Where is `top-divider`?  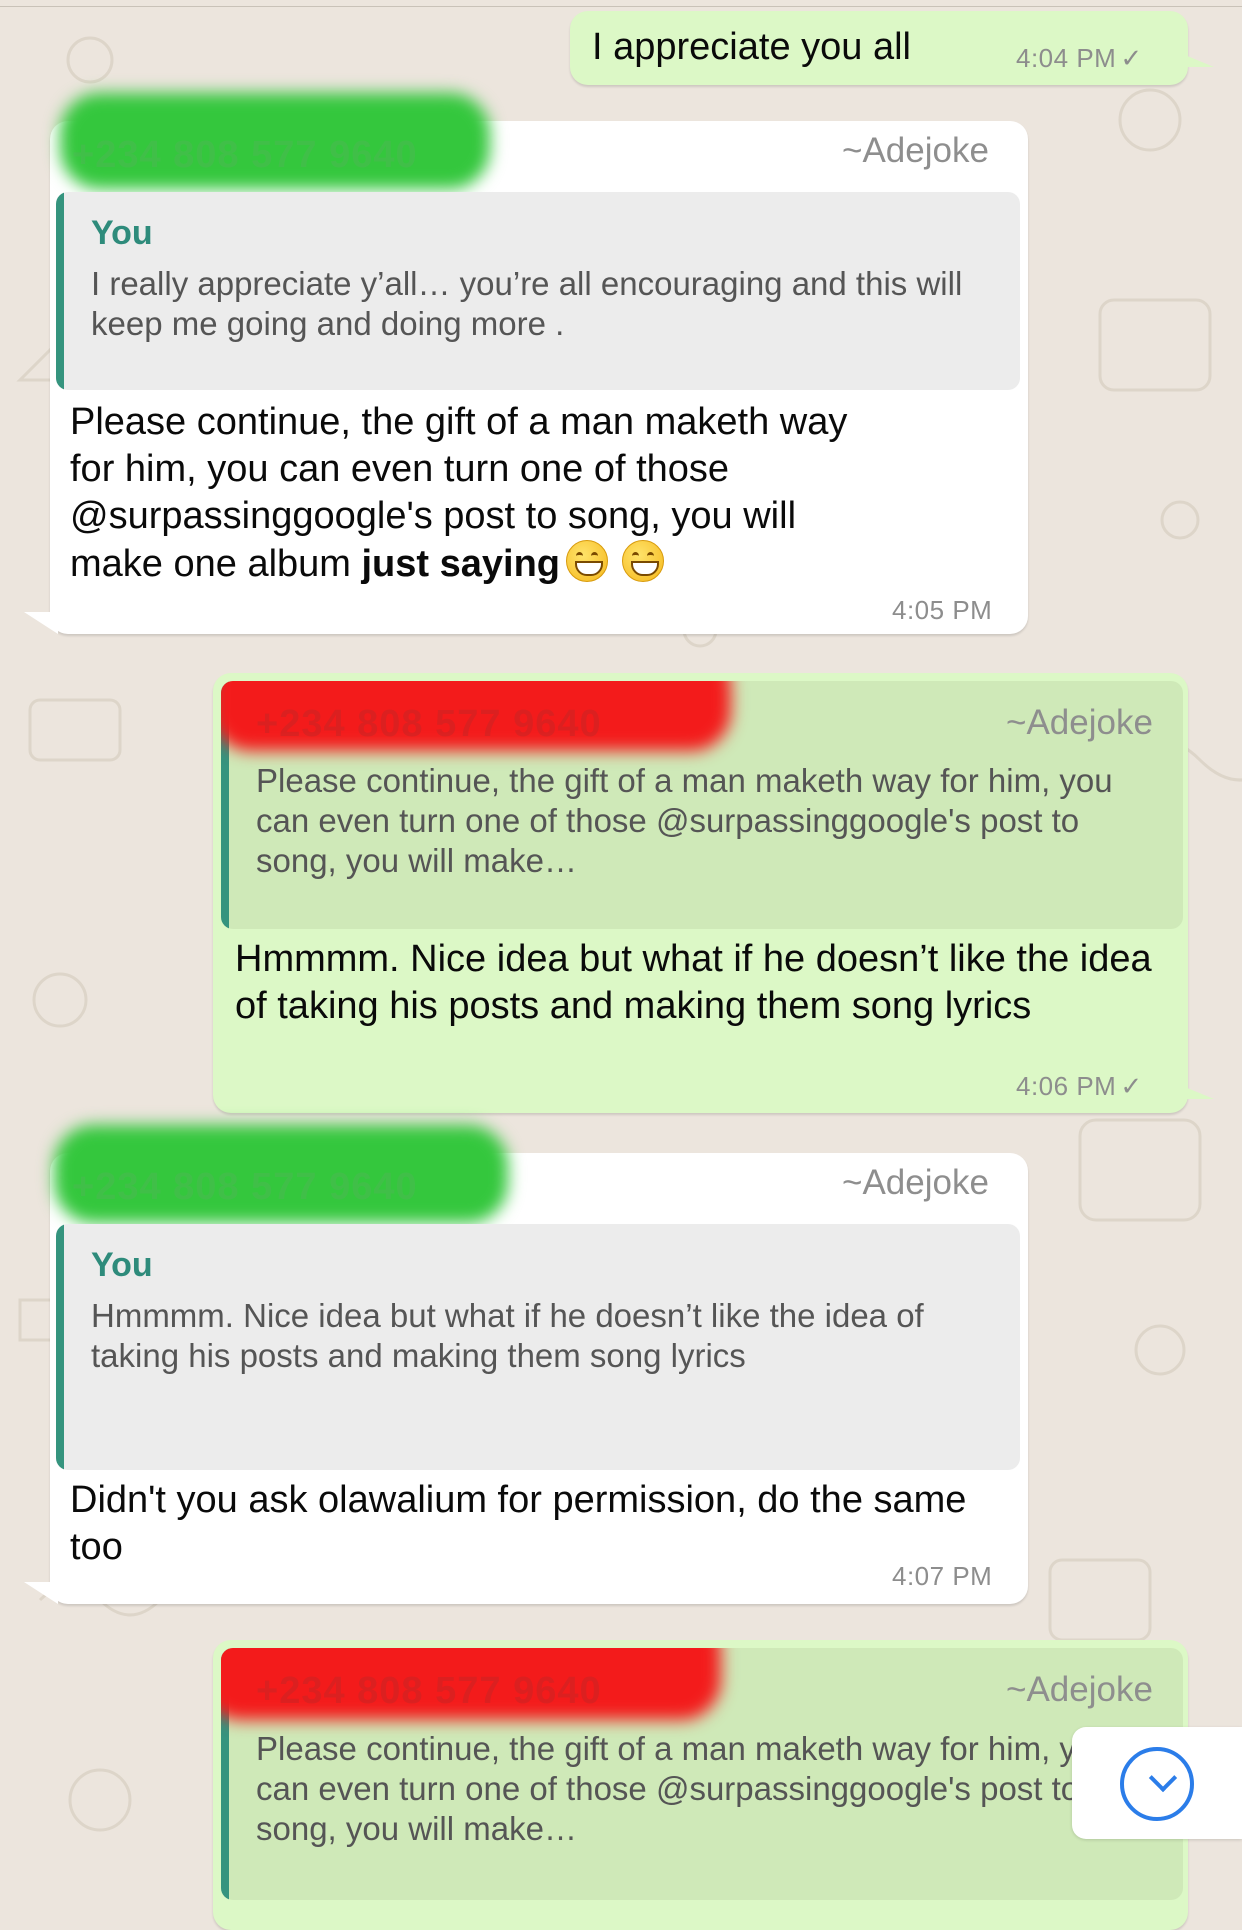
top-divider is located at coordinates (621, 6).